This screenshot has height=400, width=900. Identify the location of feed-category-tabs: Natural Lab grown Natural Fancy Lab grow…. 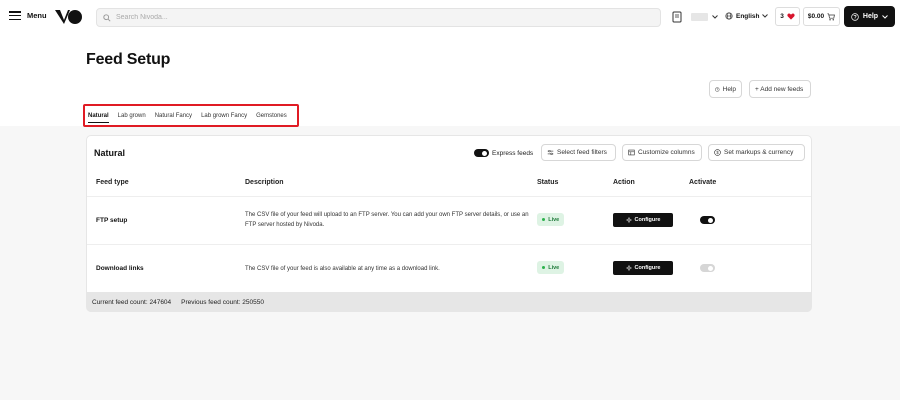
(192, 118).